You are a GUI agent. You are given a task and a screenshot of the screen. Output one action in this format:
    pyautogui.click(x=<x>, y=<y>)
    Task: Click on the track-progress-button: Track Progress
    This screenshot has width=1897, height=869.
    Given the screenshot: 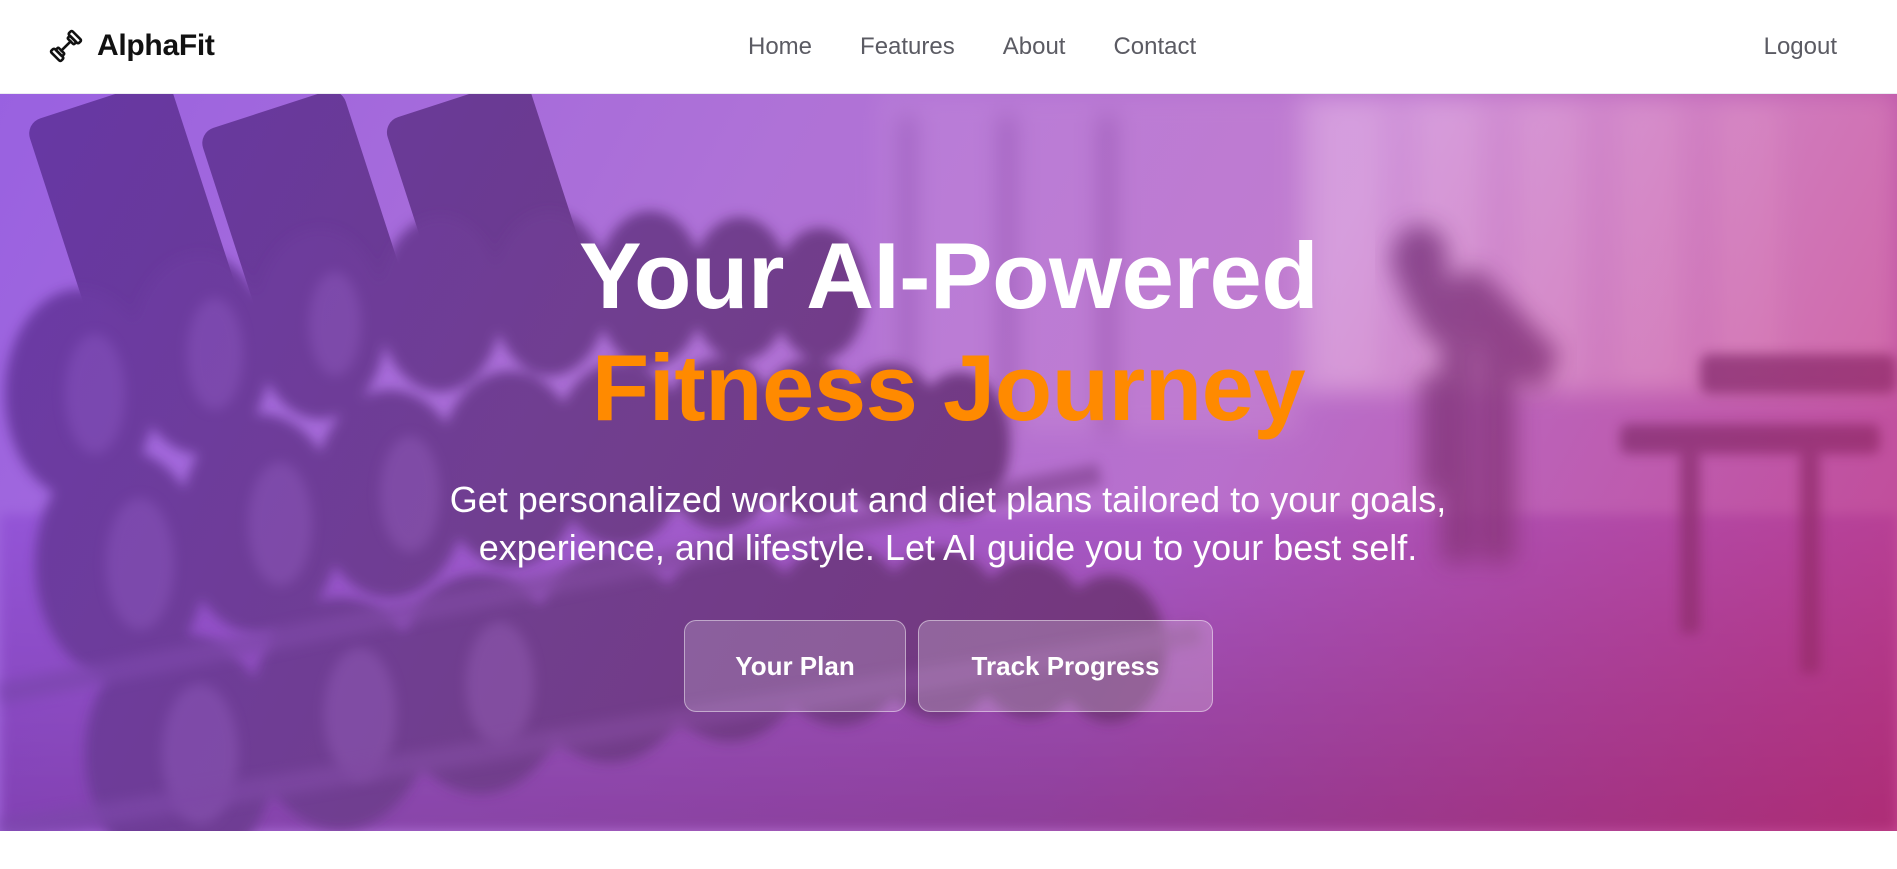 What is the action you would take?
    pyautogui.click(x=1065, y=666)
    